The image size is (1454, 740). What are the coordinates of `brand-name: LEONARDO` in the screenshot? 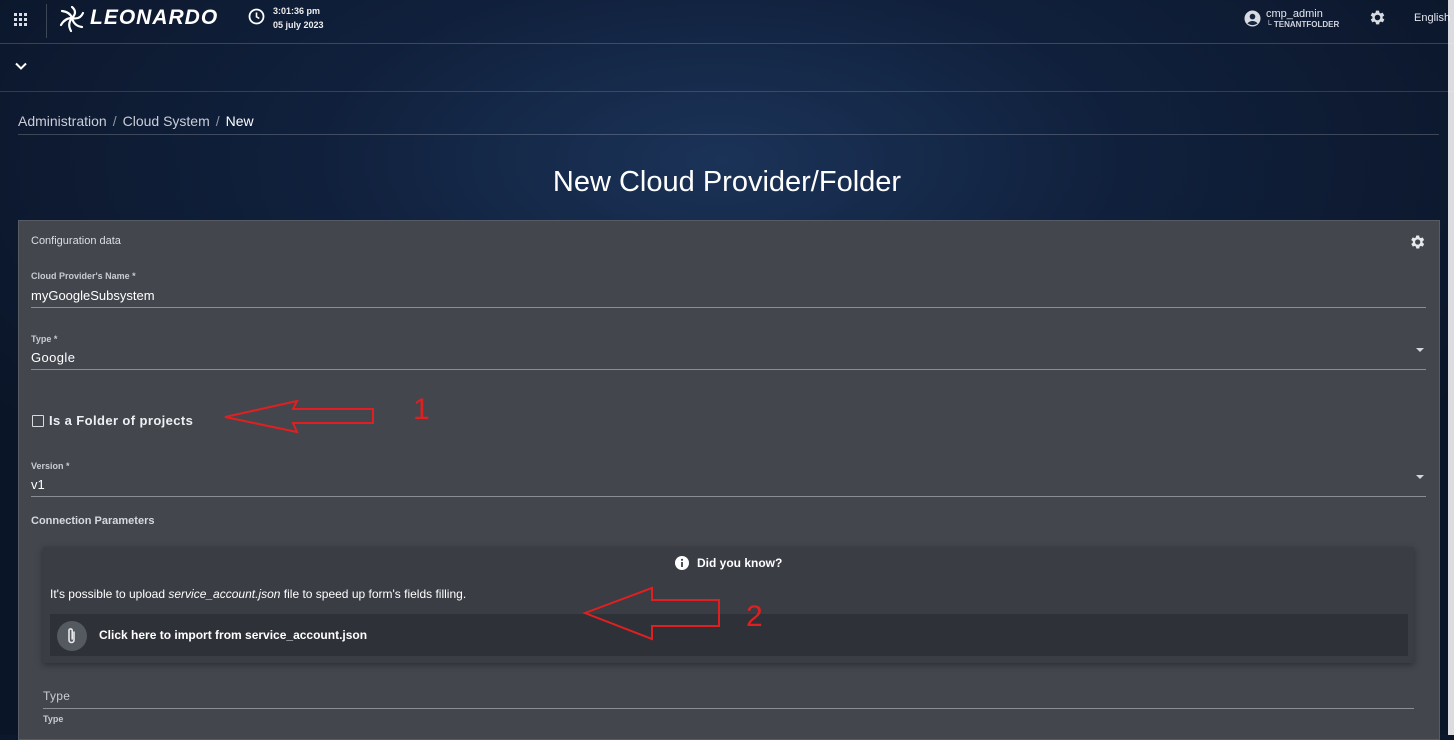 It's located at (154, 17).